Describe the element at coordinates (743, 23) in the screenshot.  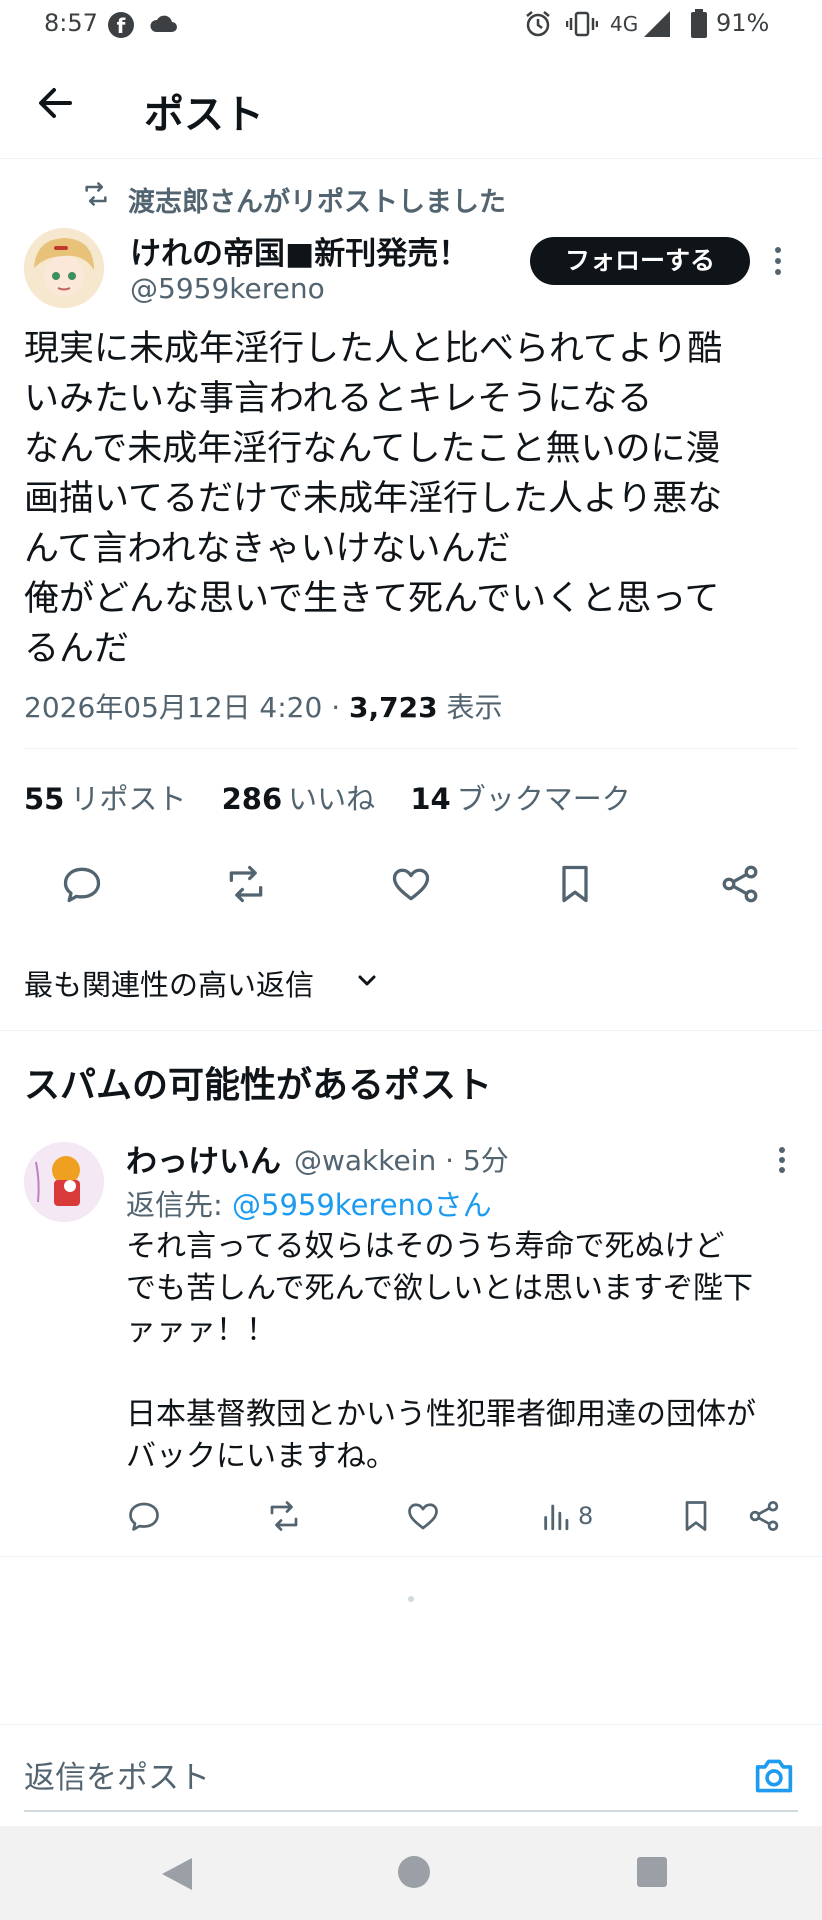
I see `battery-percent: 91%` at that location.